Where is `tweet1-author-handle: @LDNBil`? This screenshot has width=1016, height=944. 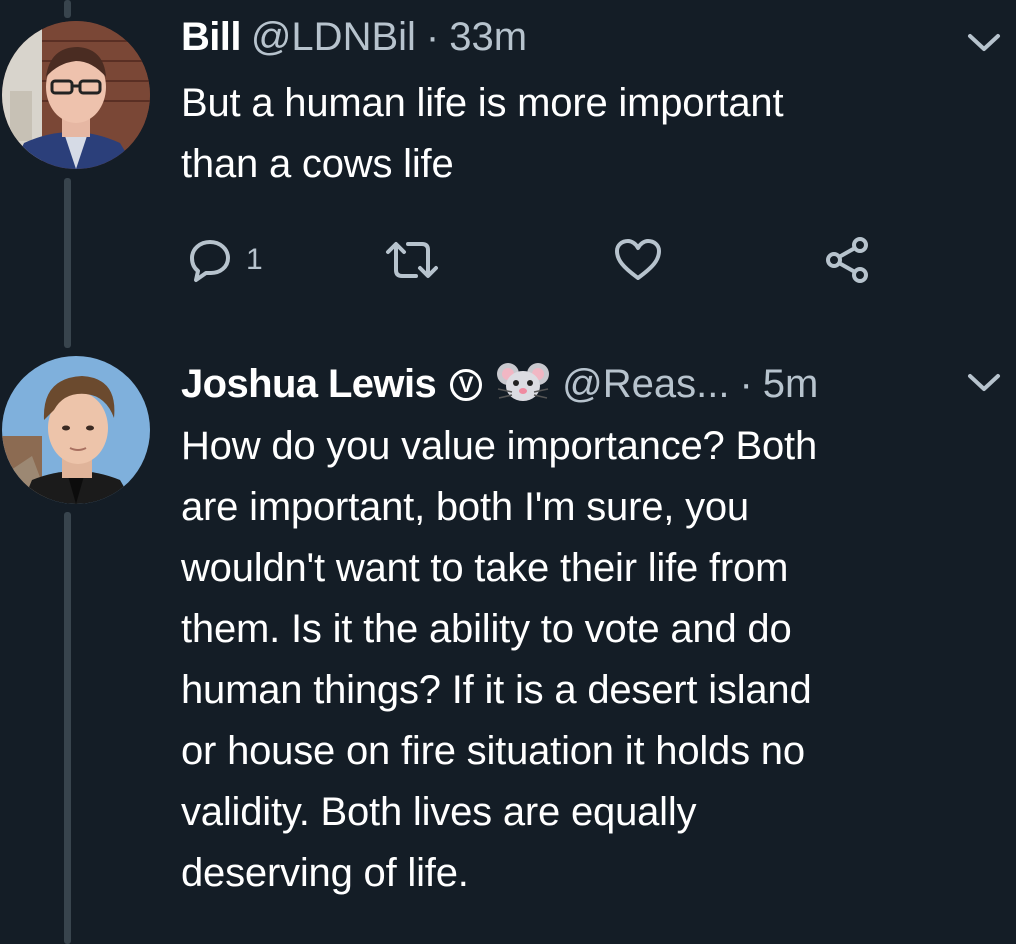 tweet1-author-handle: @LDNBil is located at coordinates (333, 37).